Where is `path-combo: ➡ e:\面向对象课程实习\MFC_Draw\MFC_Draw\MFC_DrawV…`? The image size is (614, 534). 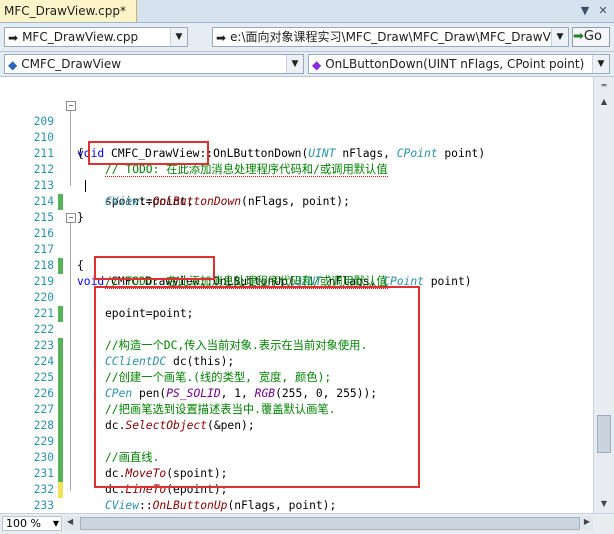
path-combo: ➡ e:\面向对象课程实习\MFC_Draw\MFC_Draw\MFC_DrawV… is located at coordinates (390, 37).